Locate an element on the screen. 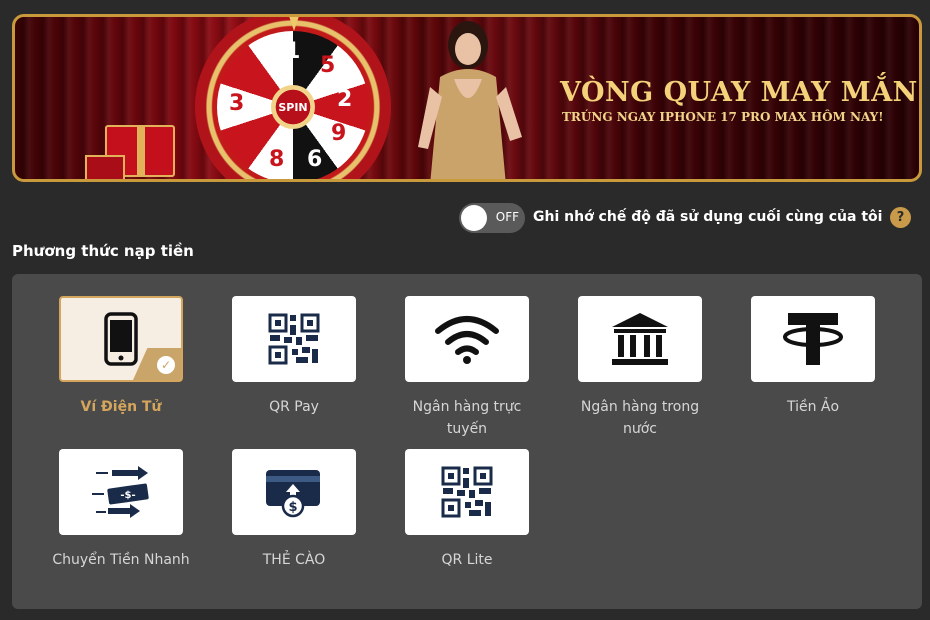 Image resolution: width=930 pixels, height=620 pixels. method-label: Tiền Ảo is located at coordinates (813, 407).